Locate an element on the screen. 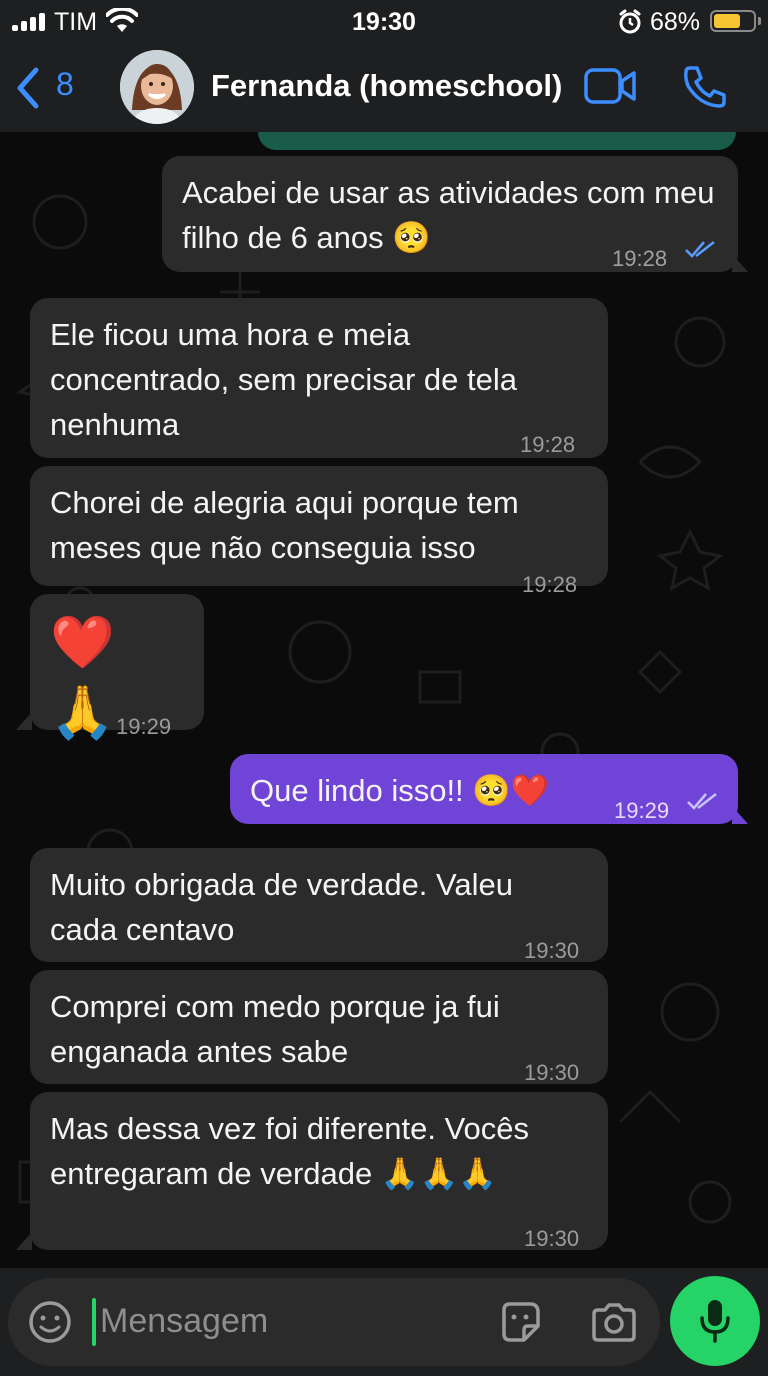 This screenshot has width=768, height=1376. text-cursor is located at coordinates (94, 1322).